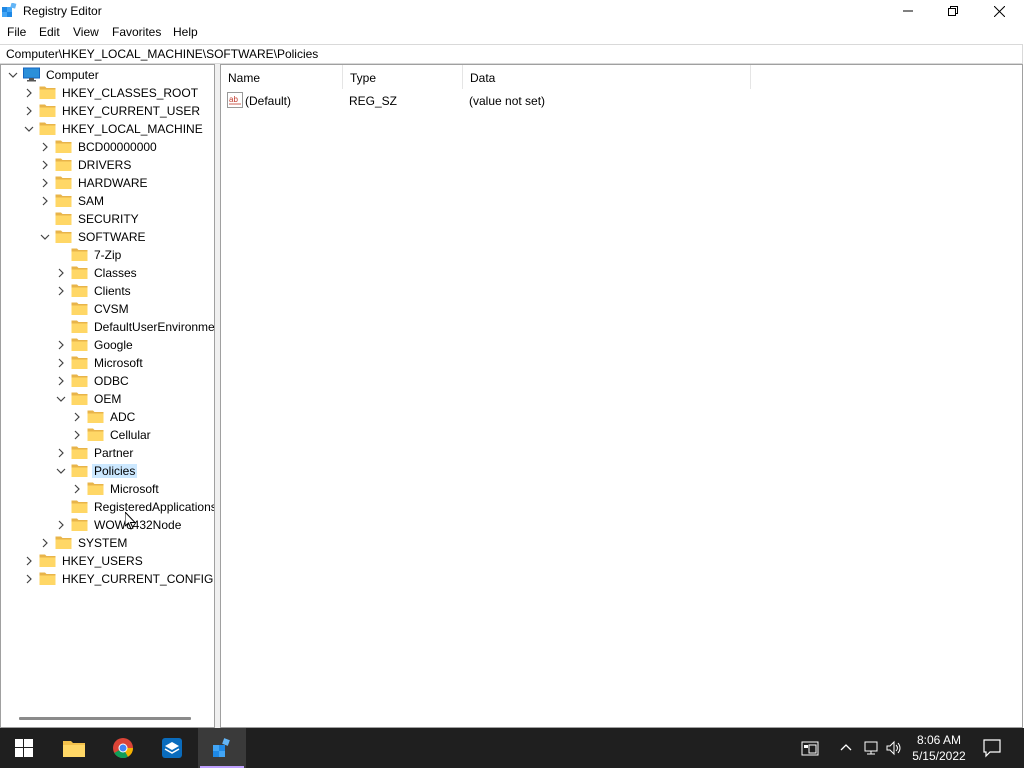  What do you see at coordinates (908, 11) in the screenshot?
I see `minimize-button` at bounding box center [908, 11].